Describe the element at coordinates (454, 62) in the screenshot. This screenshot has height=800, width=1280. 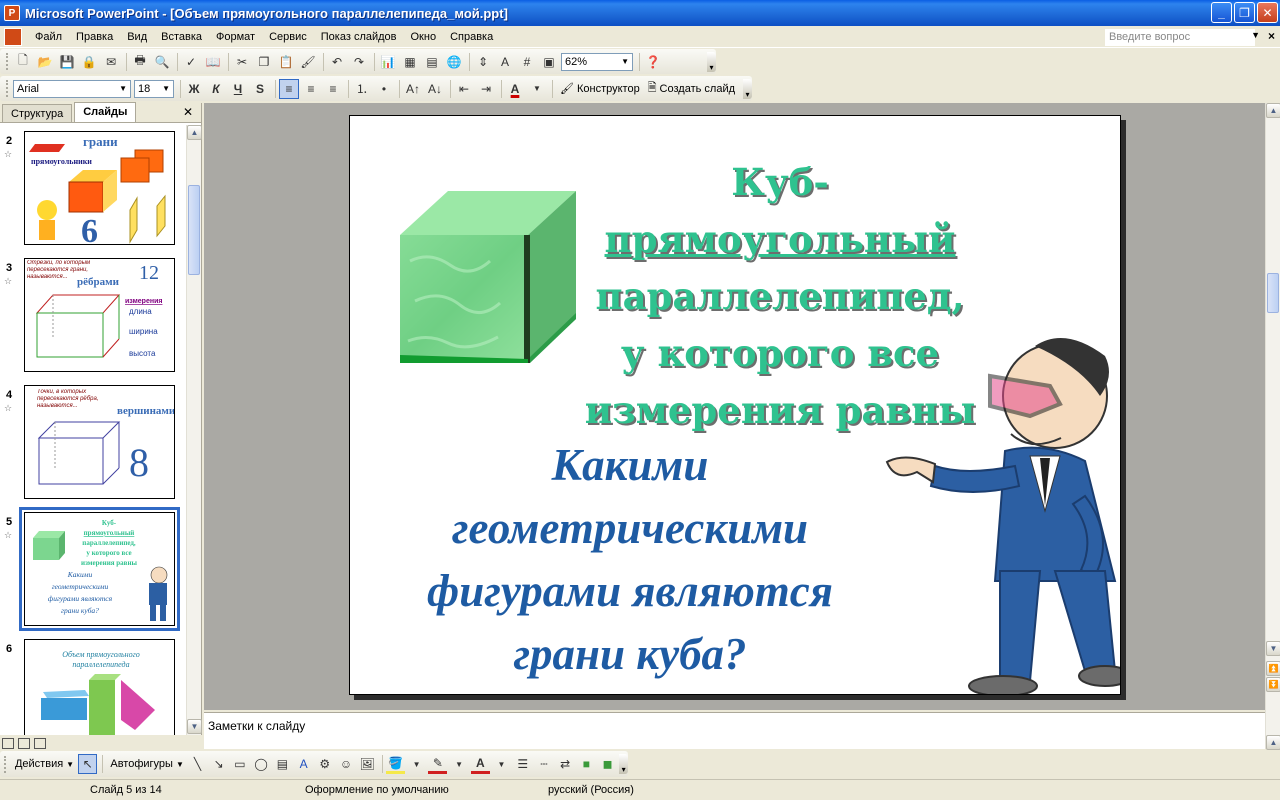
I see `insert-hyperlink-icon: 🌐` at that location.